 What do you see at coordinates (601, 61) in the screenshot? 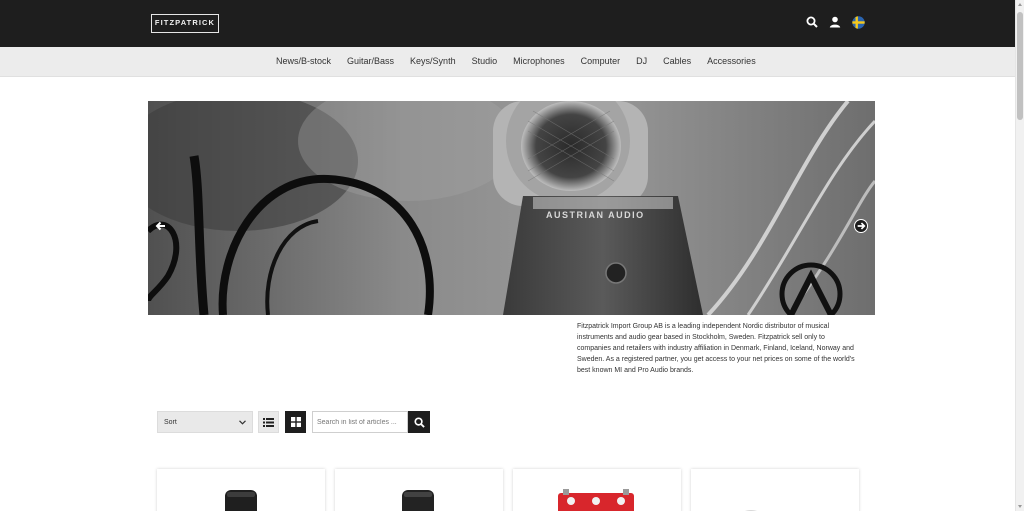
I see `nav-item-computer: Computer` at bounding box center [601, 61].